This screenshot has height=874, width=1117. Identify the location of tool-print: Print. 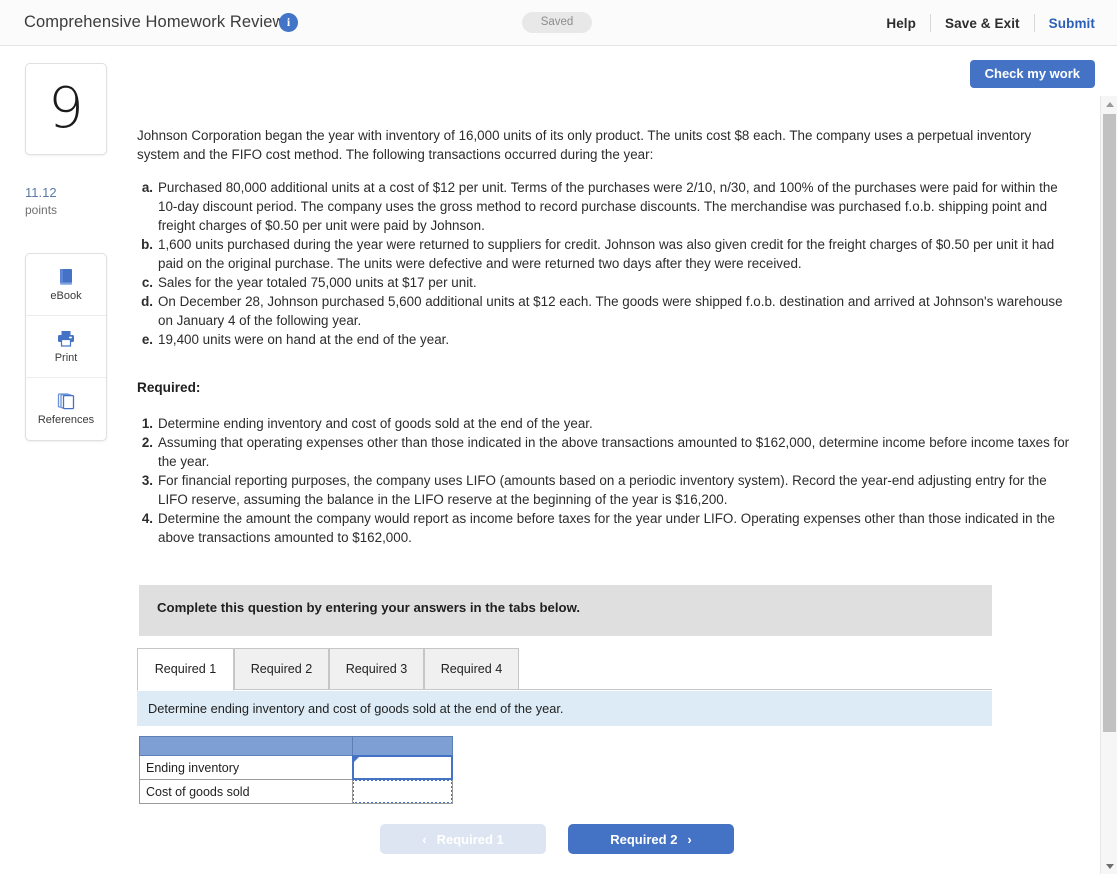
(66, 347).